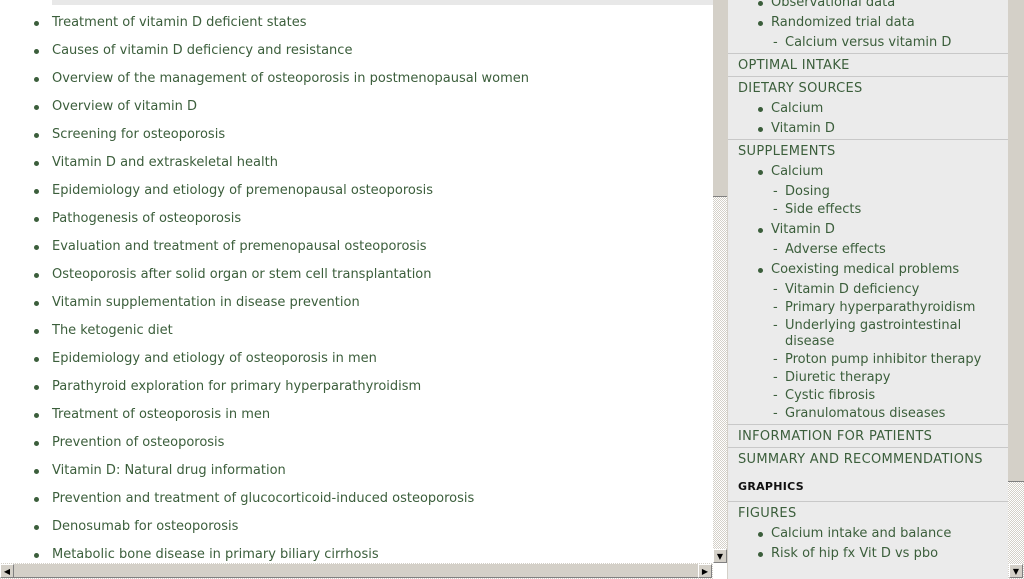 The width and height of the screenshot is (1024, 579). What do you see at coordinates (868, 23) in the screenshot?
I see `outline-item: Randomized trial data` at bounding box center [868, 23].